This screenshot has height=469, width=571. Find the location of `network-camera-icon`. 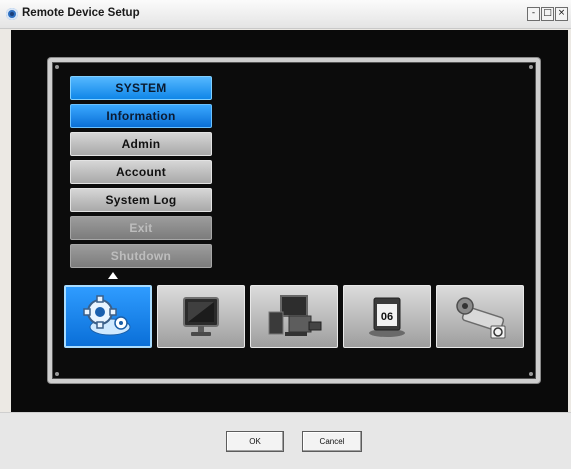

network-camera-icon is located at coordinates (481, 318).